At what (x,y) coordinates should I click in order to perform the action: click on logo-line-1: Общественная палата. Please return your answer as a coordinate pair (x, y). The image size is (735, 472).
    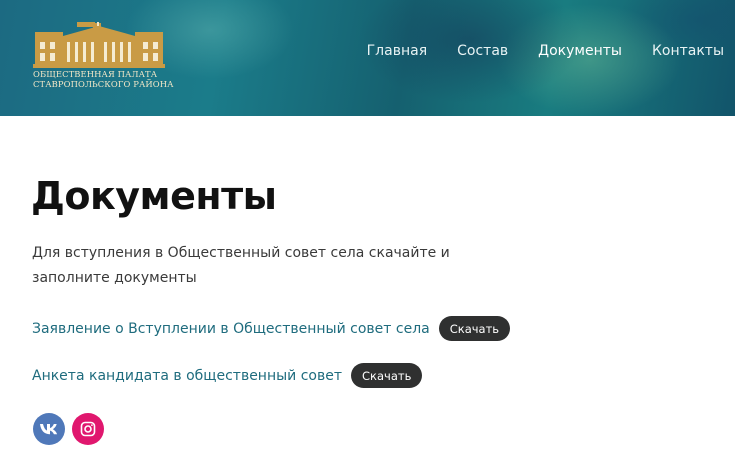
    Looking at the image, I should click on (95, 74).